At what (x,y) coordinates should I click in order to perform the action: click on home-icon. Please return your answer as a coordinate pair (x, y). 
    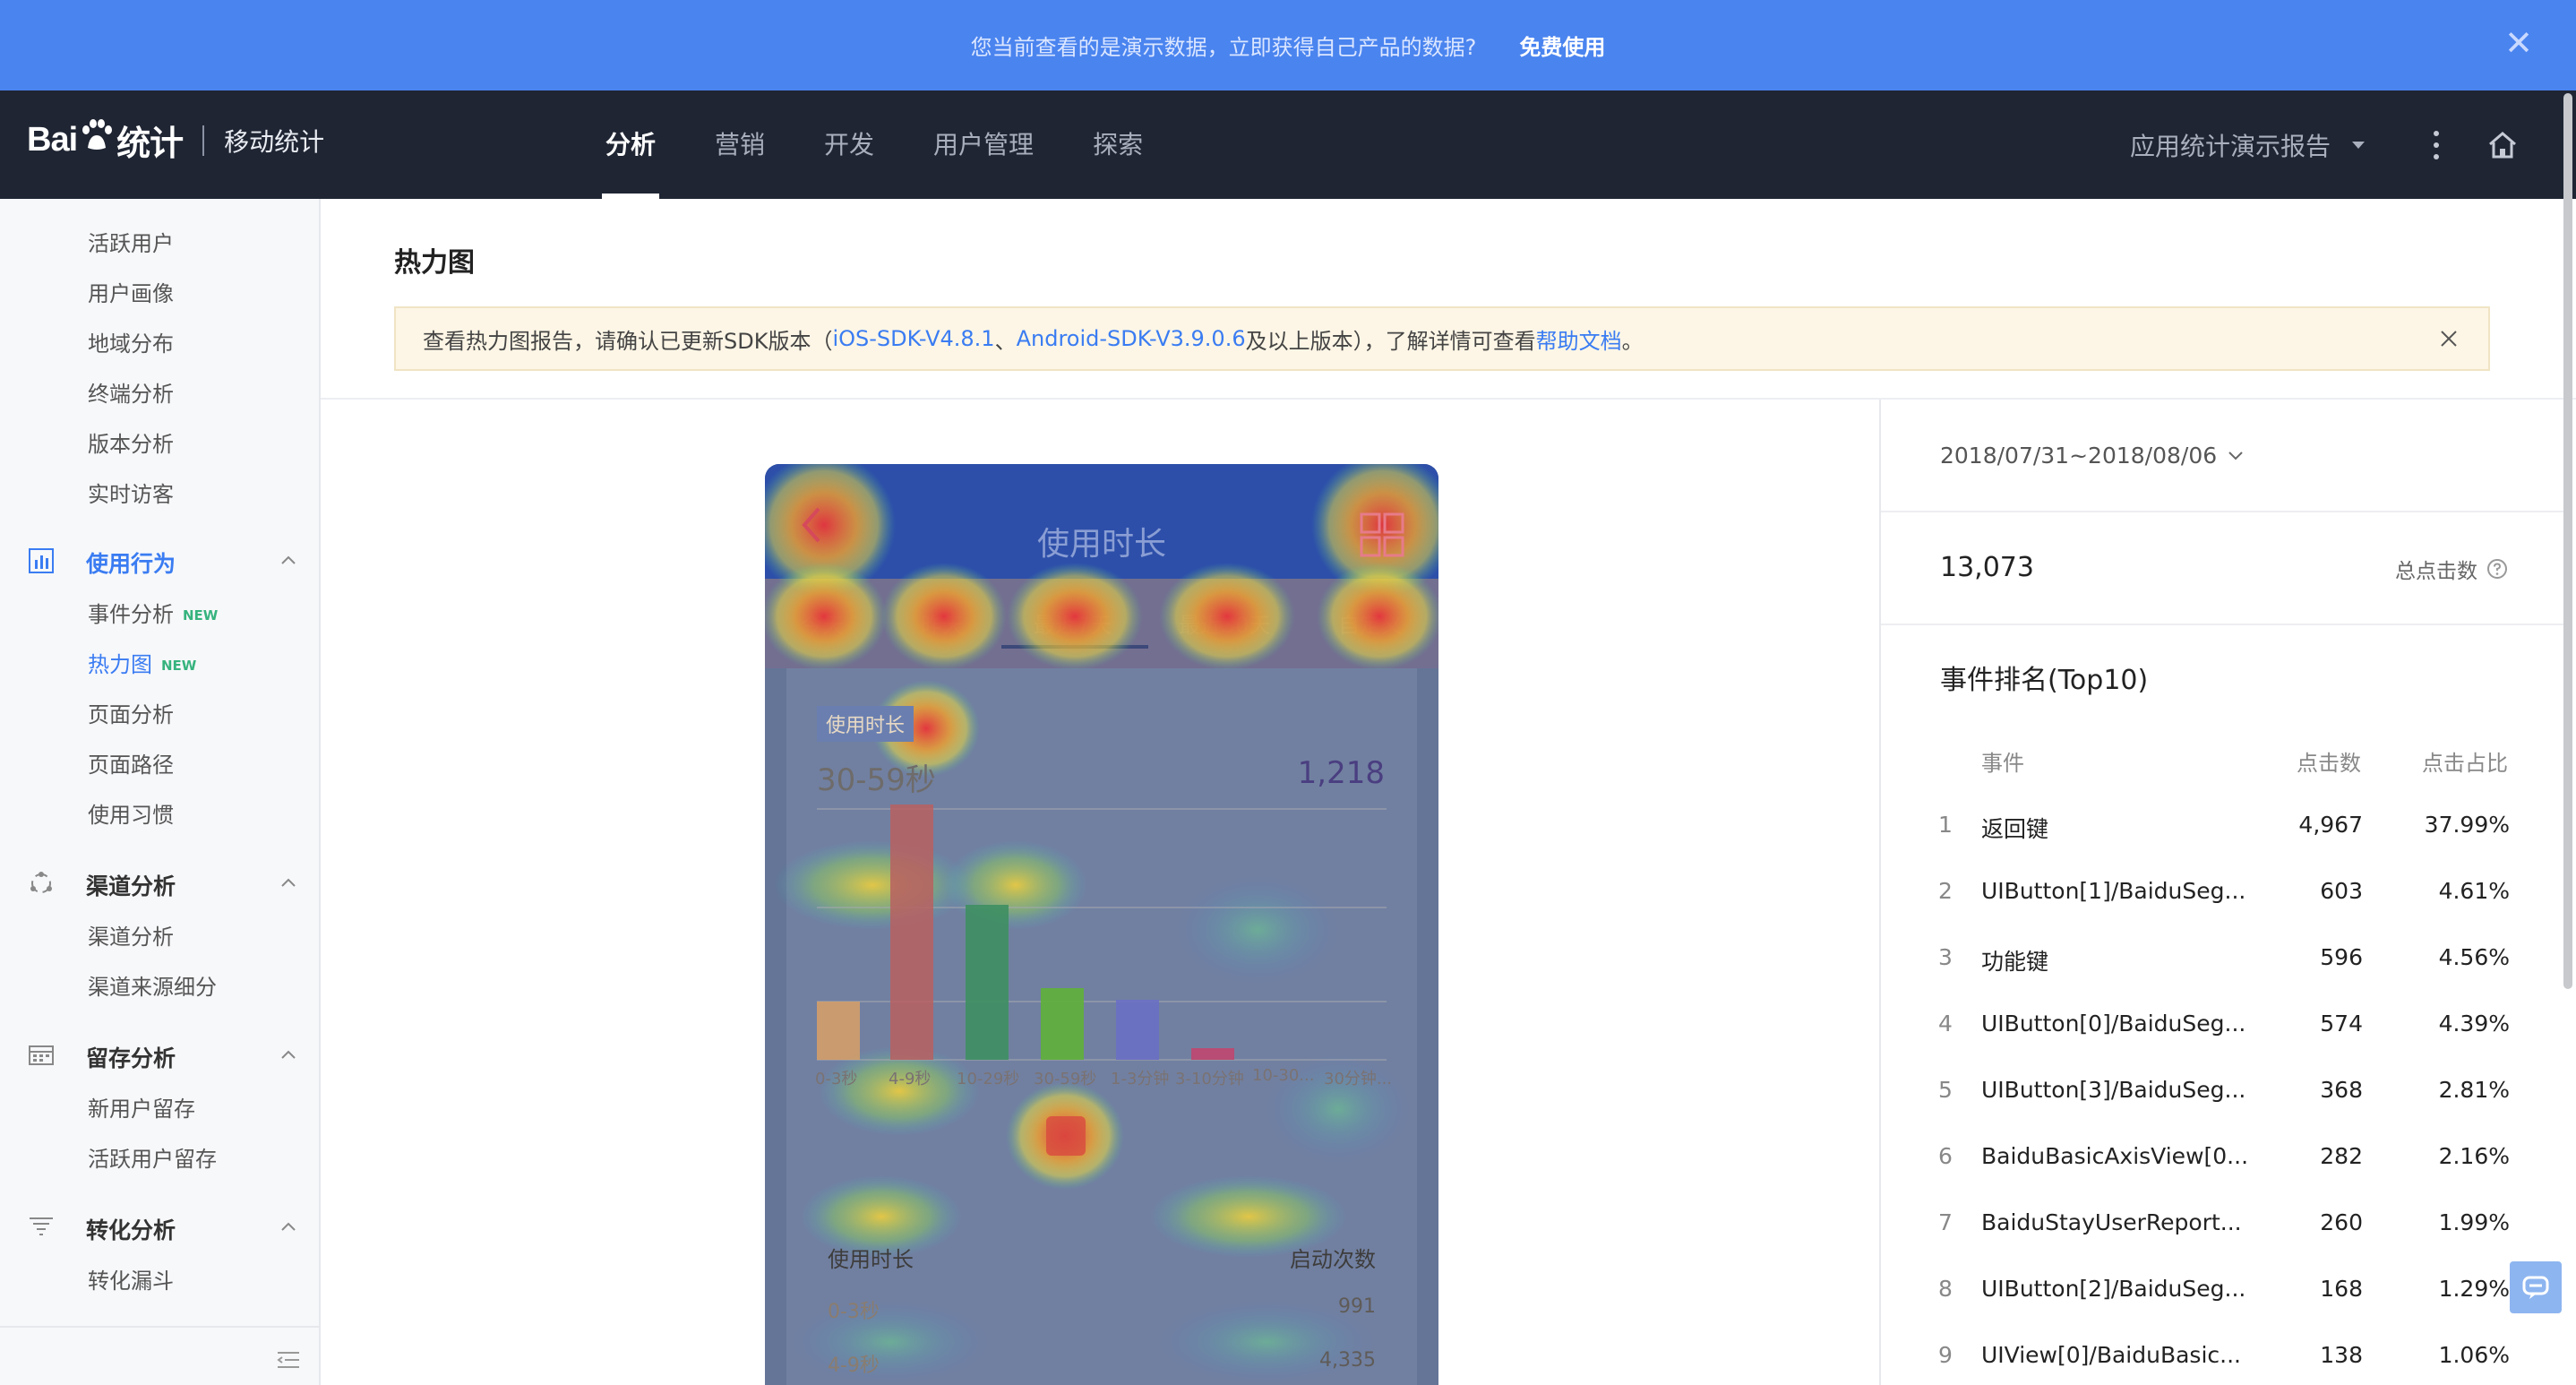
    Looking at the image, I should click on (2502, 145).